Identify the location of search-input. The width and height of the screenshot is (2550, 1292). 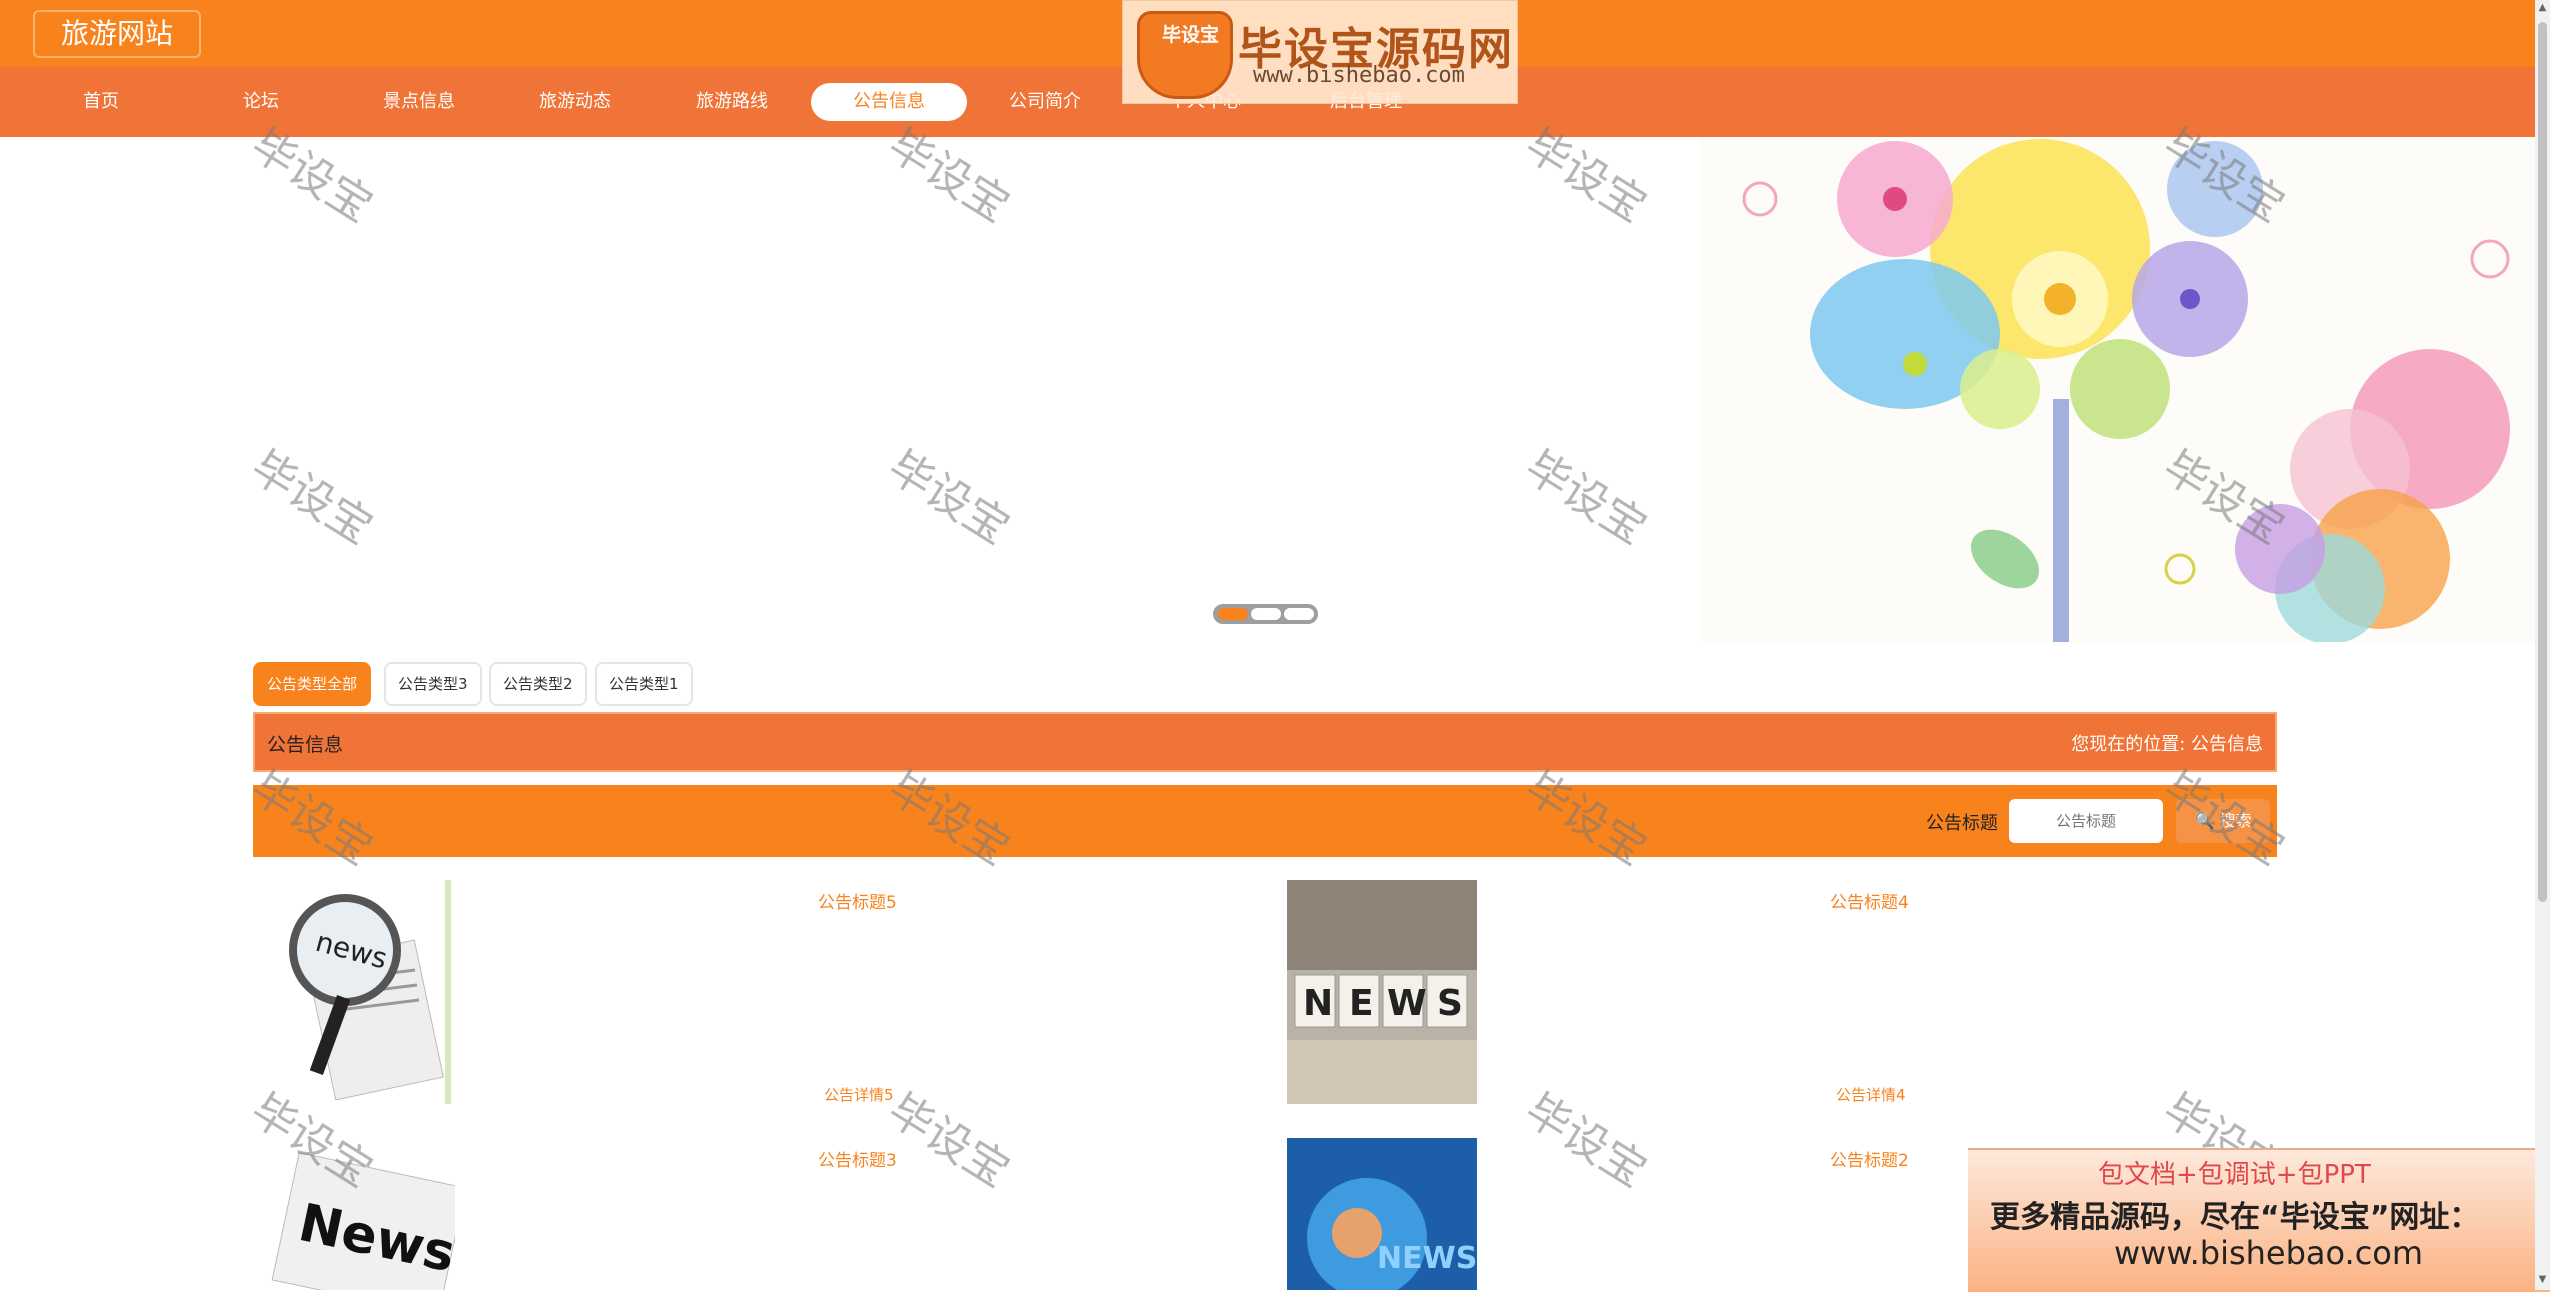
(2086, 821).